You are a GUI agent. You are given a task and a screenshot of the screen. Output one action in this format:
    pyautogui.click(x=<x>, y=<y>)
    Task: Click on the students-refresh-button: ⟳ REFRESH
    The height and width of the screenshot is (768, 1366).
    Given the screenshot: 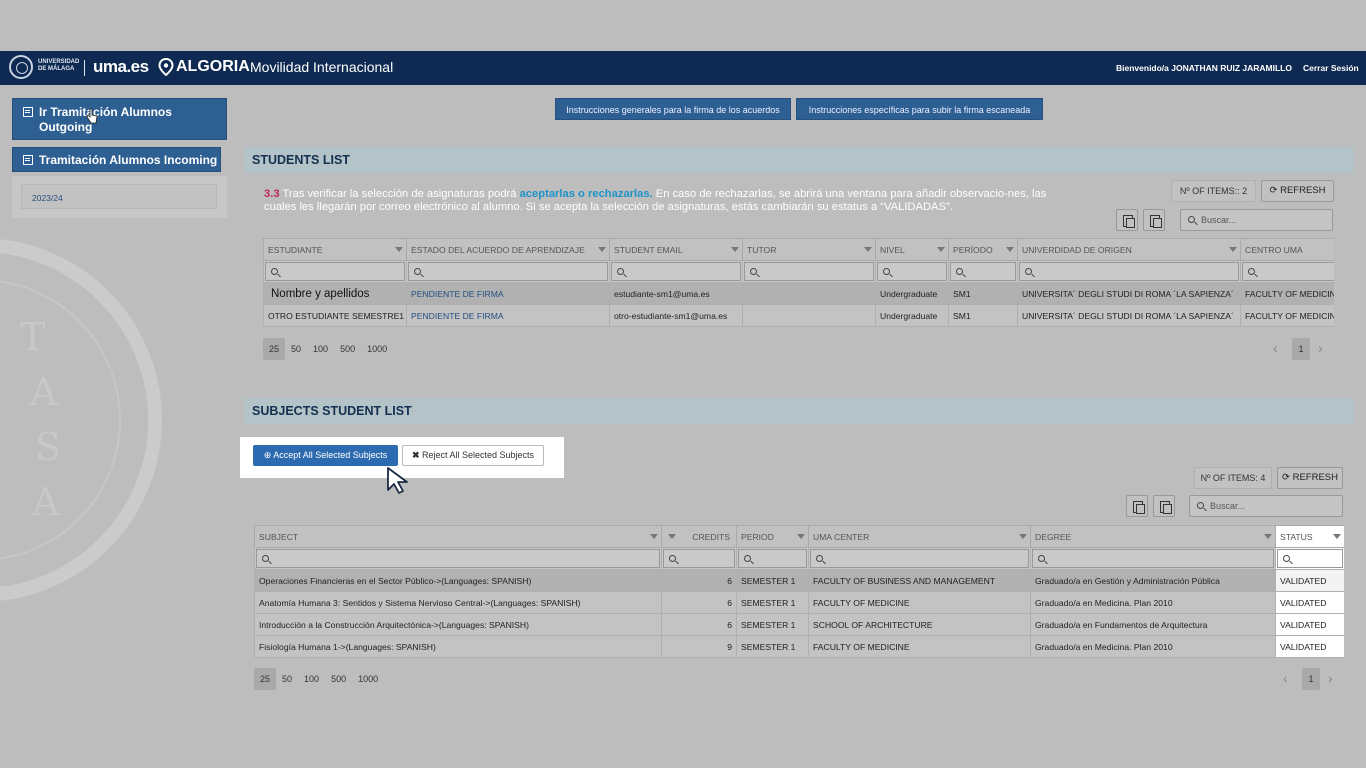 What is the action you would take?
    pyautogui.click(x=1297, y=191)
    